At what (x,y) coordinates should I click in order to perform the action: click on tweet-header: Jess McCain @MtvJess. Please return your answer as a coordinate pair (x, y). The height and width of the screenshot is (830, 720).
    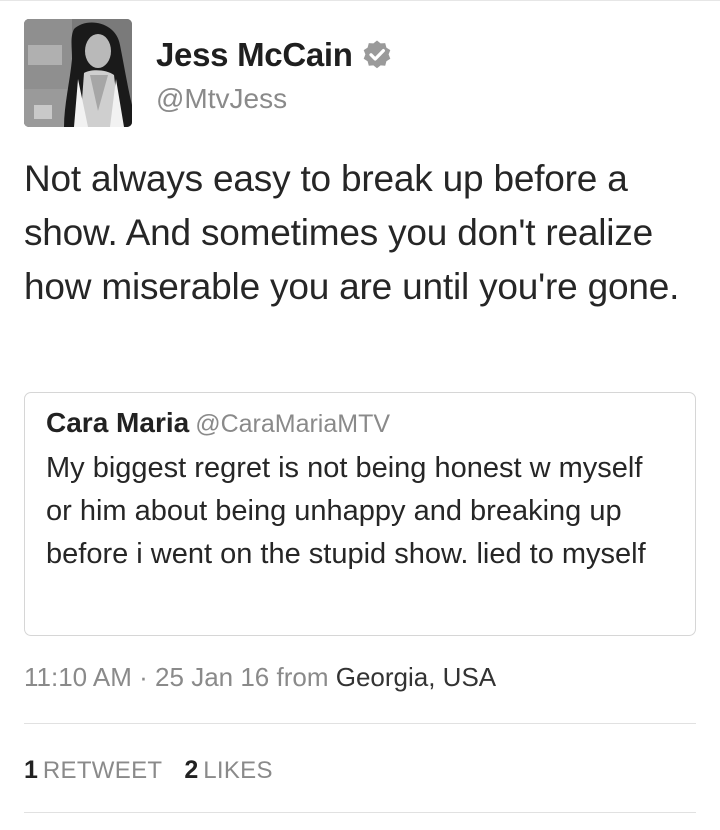
    Looking at the image, I should click on (360, 74).